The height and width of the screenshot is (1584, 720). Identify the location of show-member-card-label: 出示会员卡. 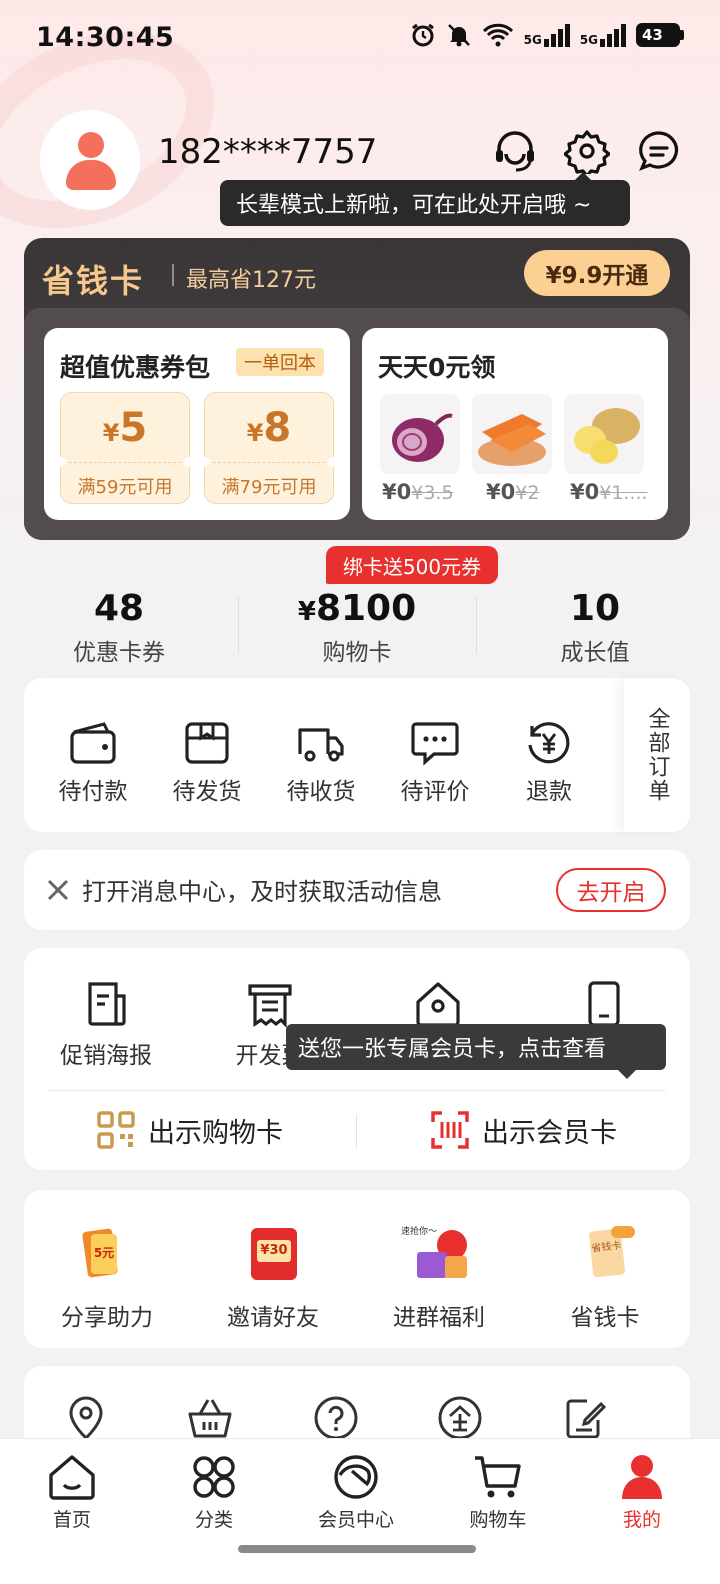
(549, 1133).